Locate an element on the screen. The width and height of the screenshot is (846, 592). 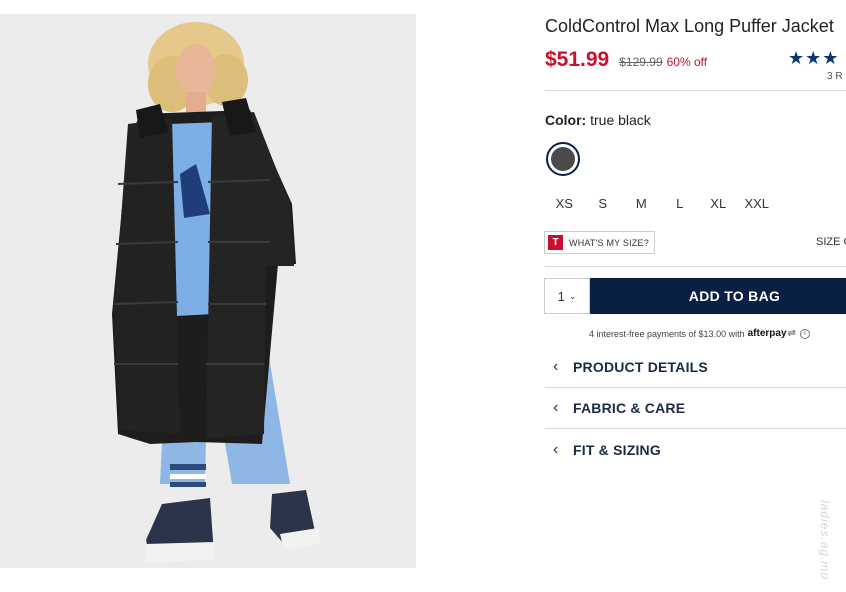
size-selector: XS S M L XL XXL is located at coordinates (660, 203).